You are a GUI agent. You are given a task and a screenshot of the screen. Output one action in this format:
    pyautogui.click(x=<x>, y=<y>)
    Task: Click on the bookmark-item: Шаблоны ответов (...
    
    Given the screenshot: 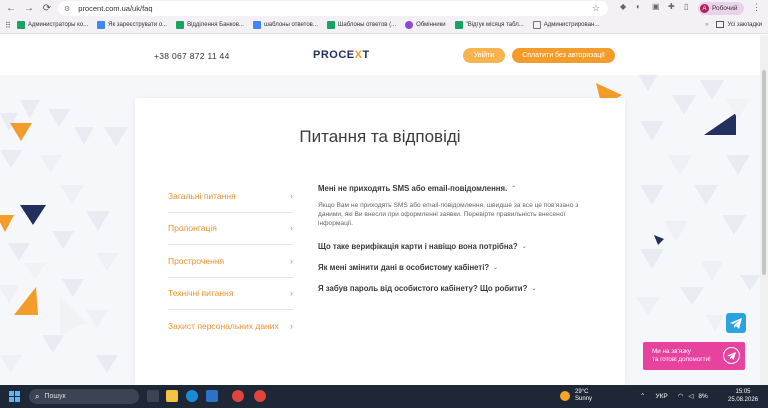 What is the action you would take?
    pyautogui.click(x=361, y=25)
    